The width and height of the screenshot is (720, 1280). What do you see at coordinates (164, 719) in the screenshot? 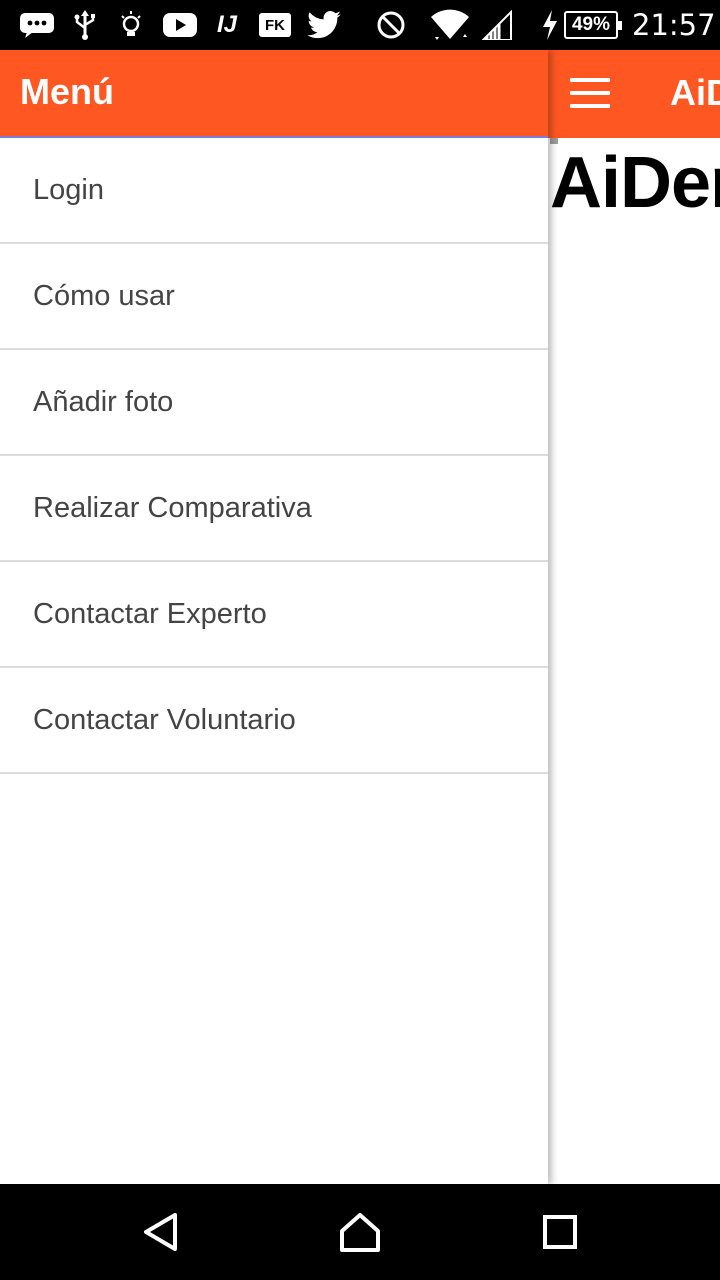
I see `menu-item-label: Contactar Voluntario` at bounding box center [164, 719].